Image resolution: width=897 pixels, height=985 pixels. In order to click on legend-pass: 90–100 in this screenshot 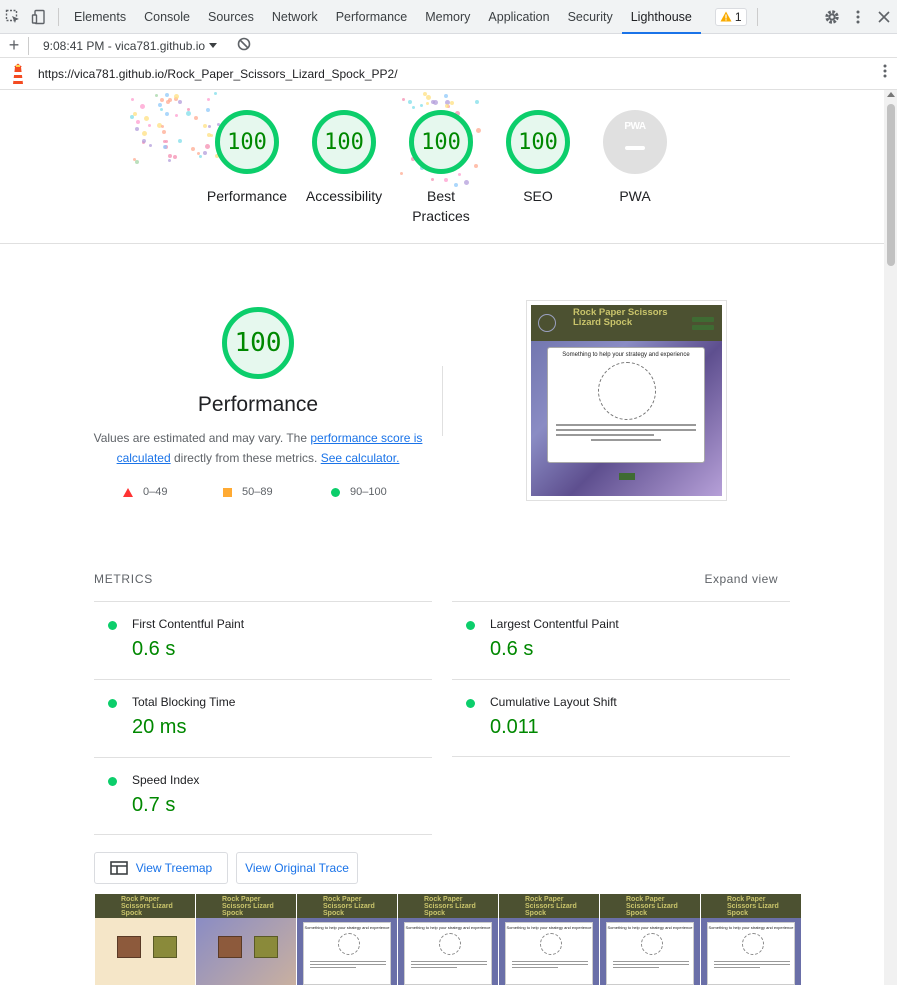, I will do `click(359, 492)`.